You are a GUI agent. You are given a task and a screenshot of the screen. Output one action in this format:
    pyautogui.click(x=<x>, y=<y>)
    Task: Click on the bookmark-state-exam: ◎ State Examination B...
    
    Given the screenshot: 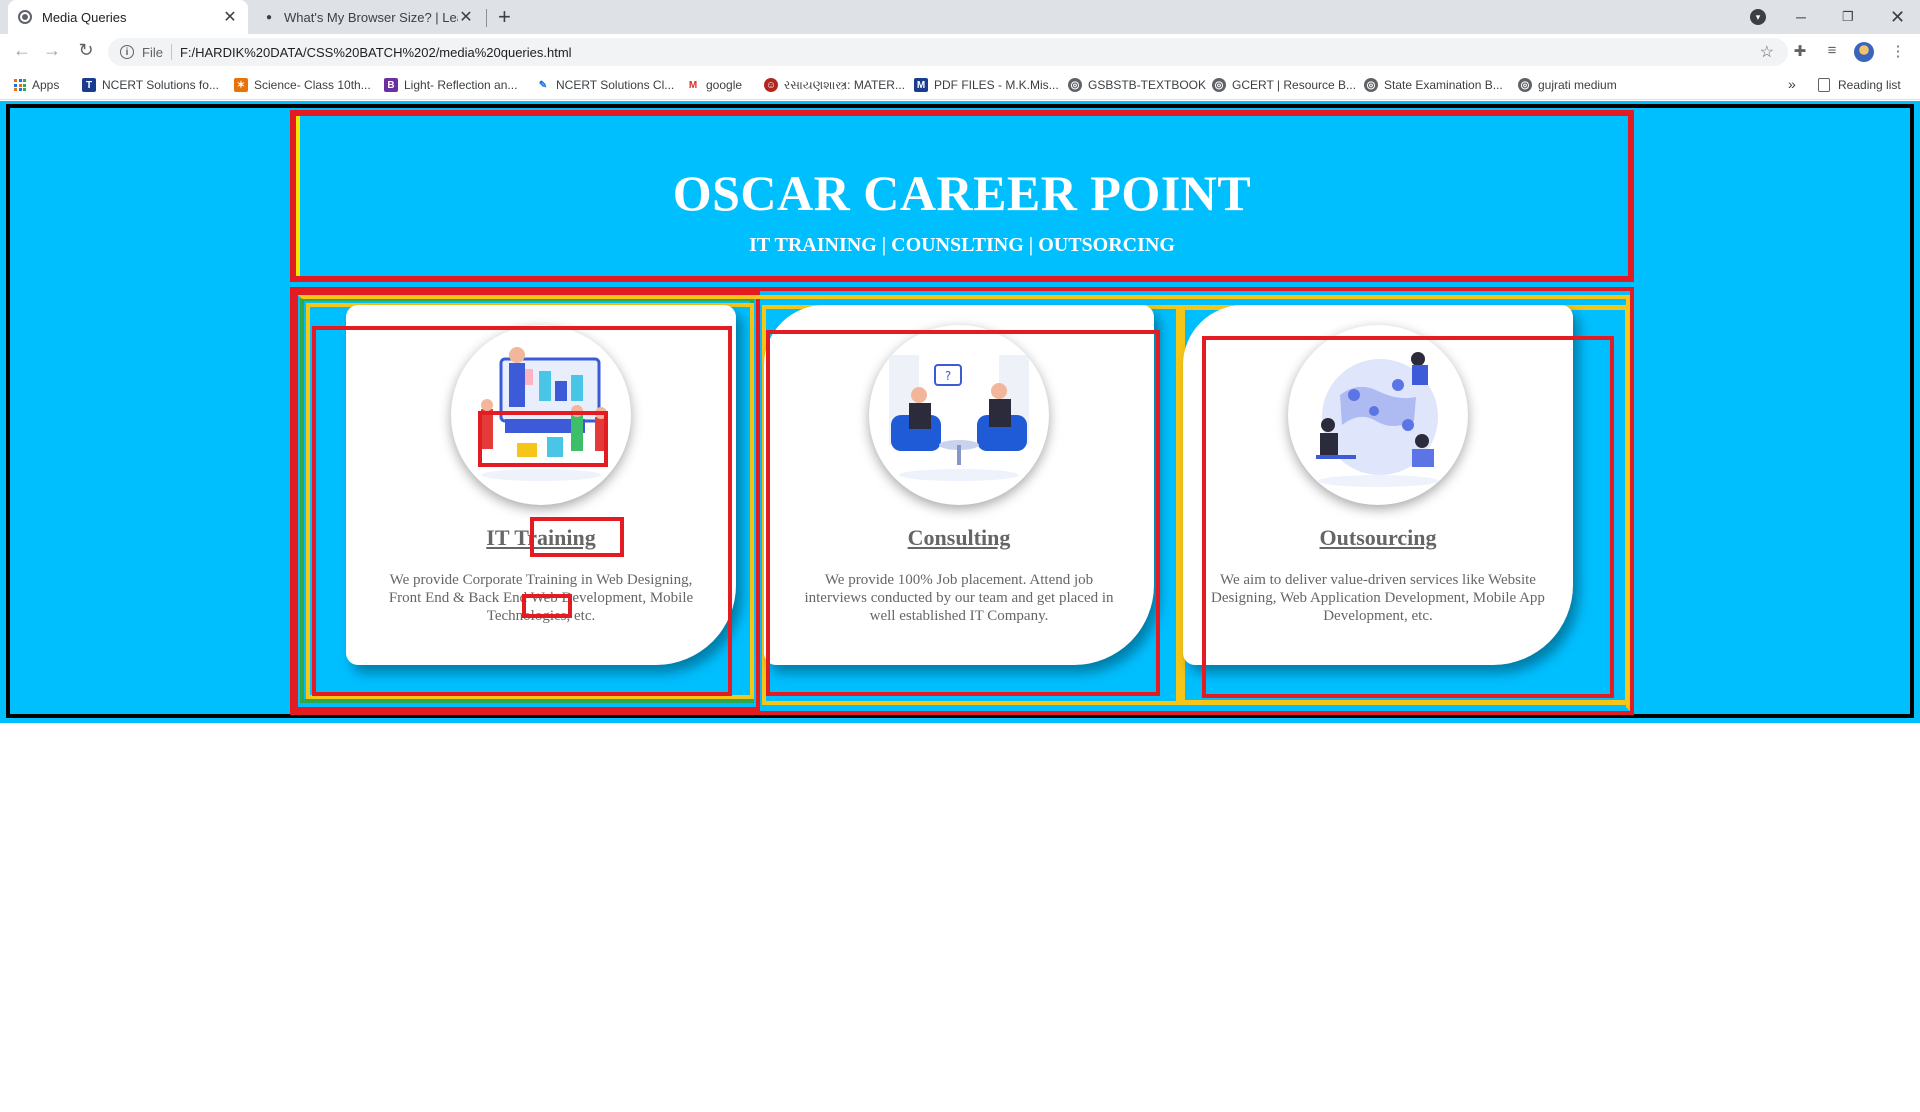 What is the action you would take?
    pyautogui.click(x=1433, y=85)
    